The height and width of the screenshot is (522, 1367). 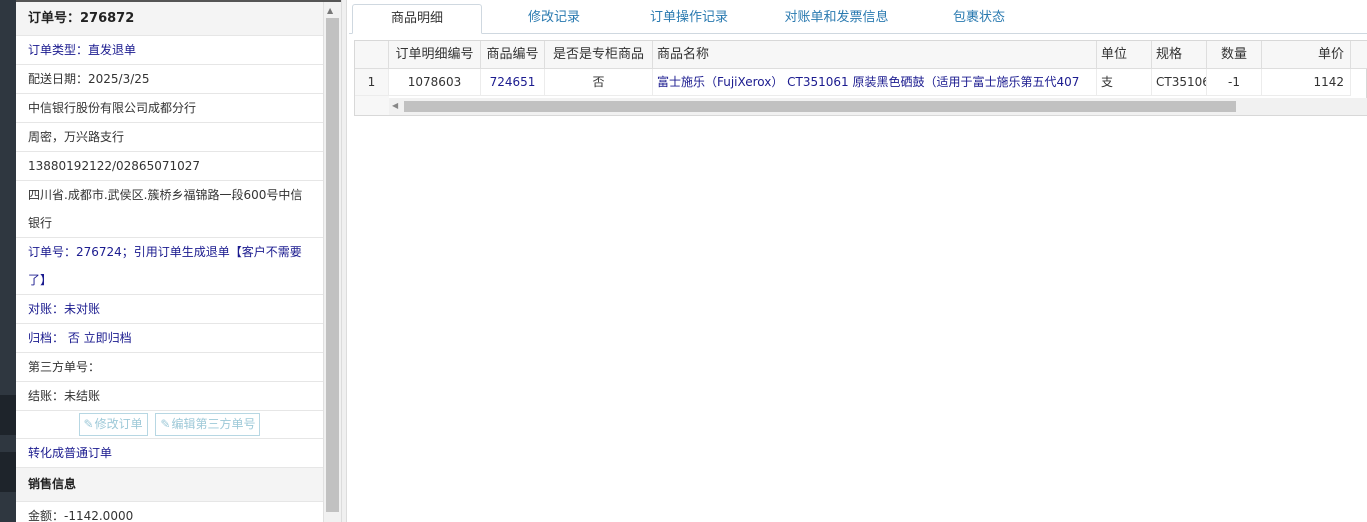 I want to click on convert-to-normal-link: 转化成普通订单, so click(x=169, y=453).